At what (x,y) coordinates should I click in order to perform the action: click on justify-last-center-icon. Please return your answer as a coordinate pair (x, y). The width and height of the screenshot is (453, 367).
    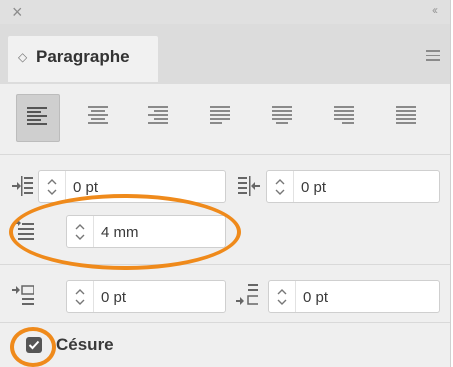
    Looking at the image, I should click on (282, 115).